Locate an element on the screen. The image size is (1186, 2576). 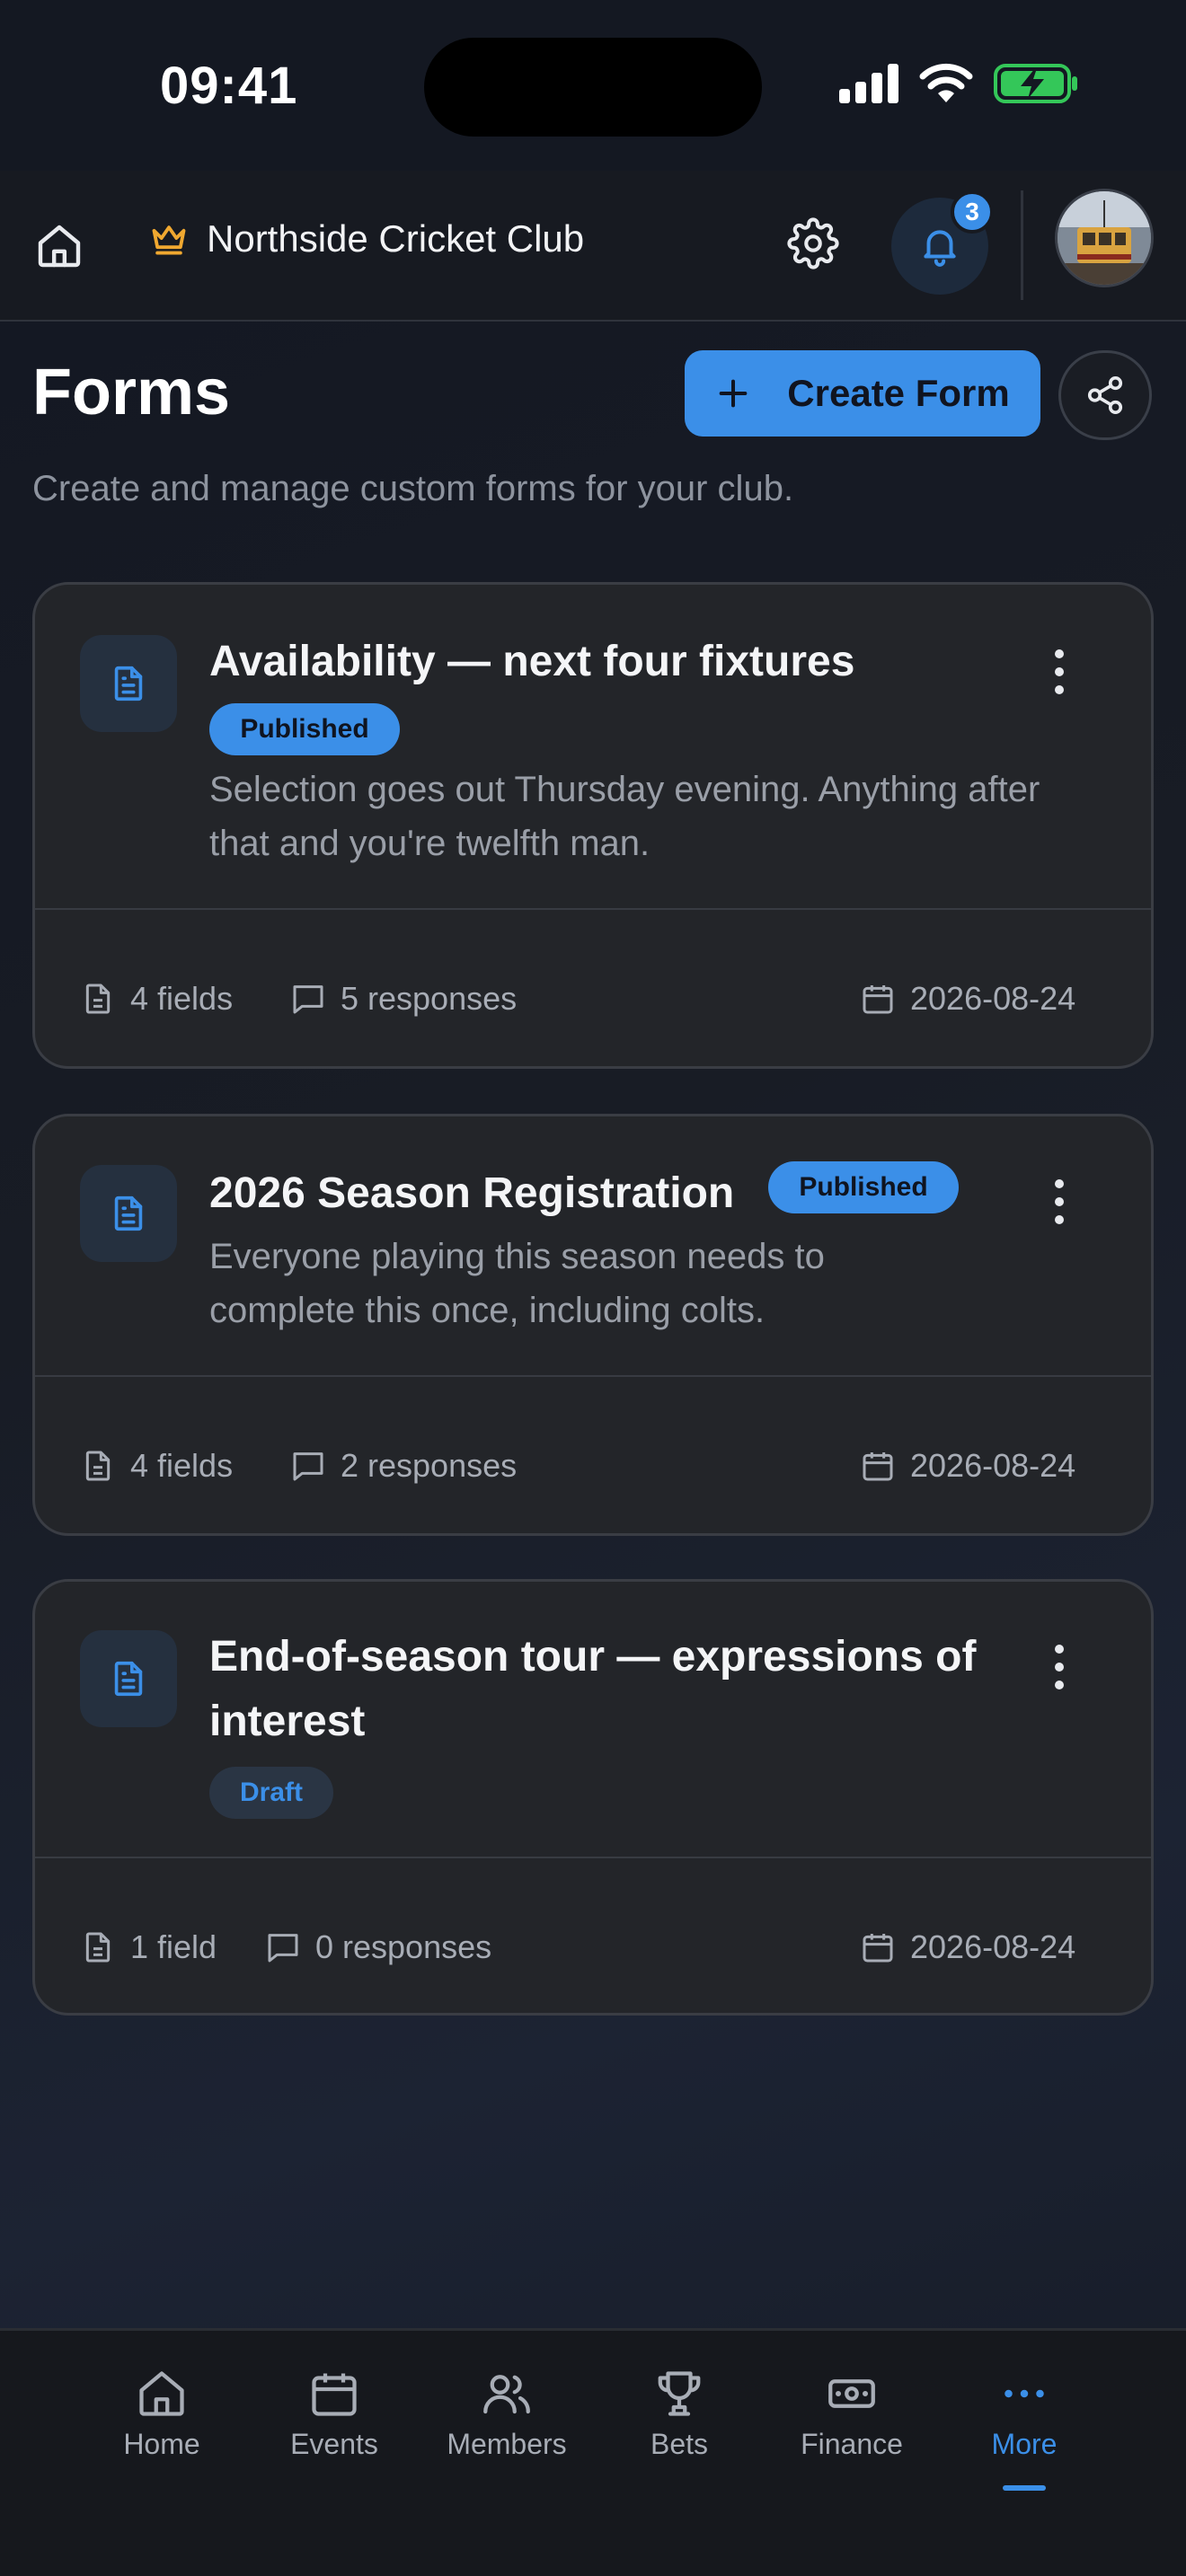
notification-badge: 3 is located at coordinates (972, 212).